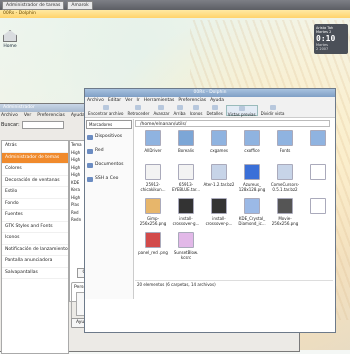 This screenshot has height=354, width=350. I want to click on location-bar: /home/elnanan/utils/, so click(232, 123).